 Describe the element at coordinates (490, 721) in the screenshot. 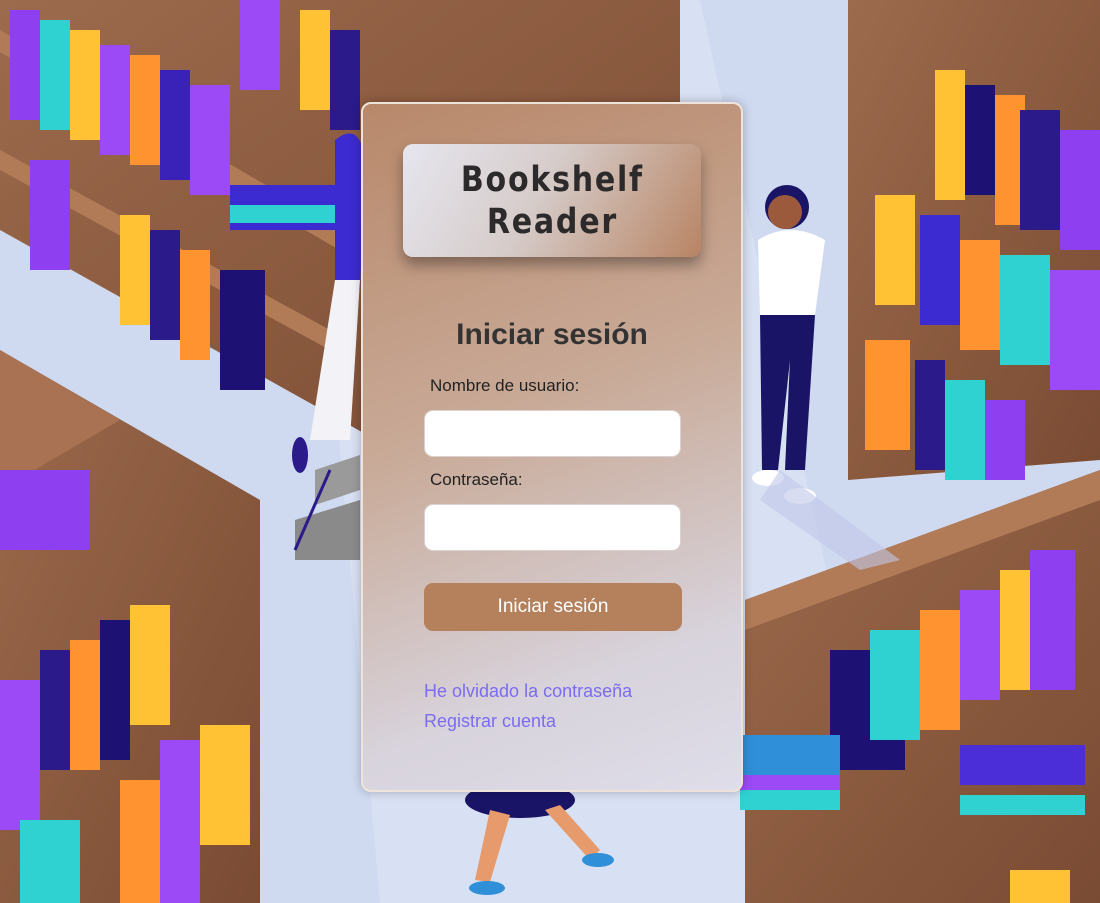

I see `register-account-link: Registrar cuenta` at that location.